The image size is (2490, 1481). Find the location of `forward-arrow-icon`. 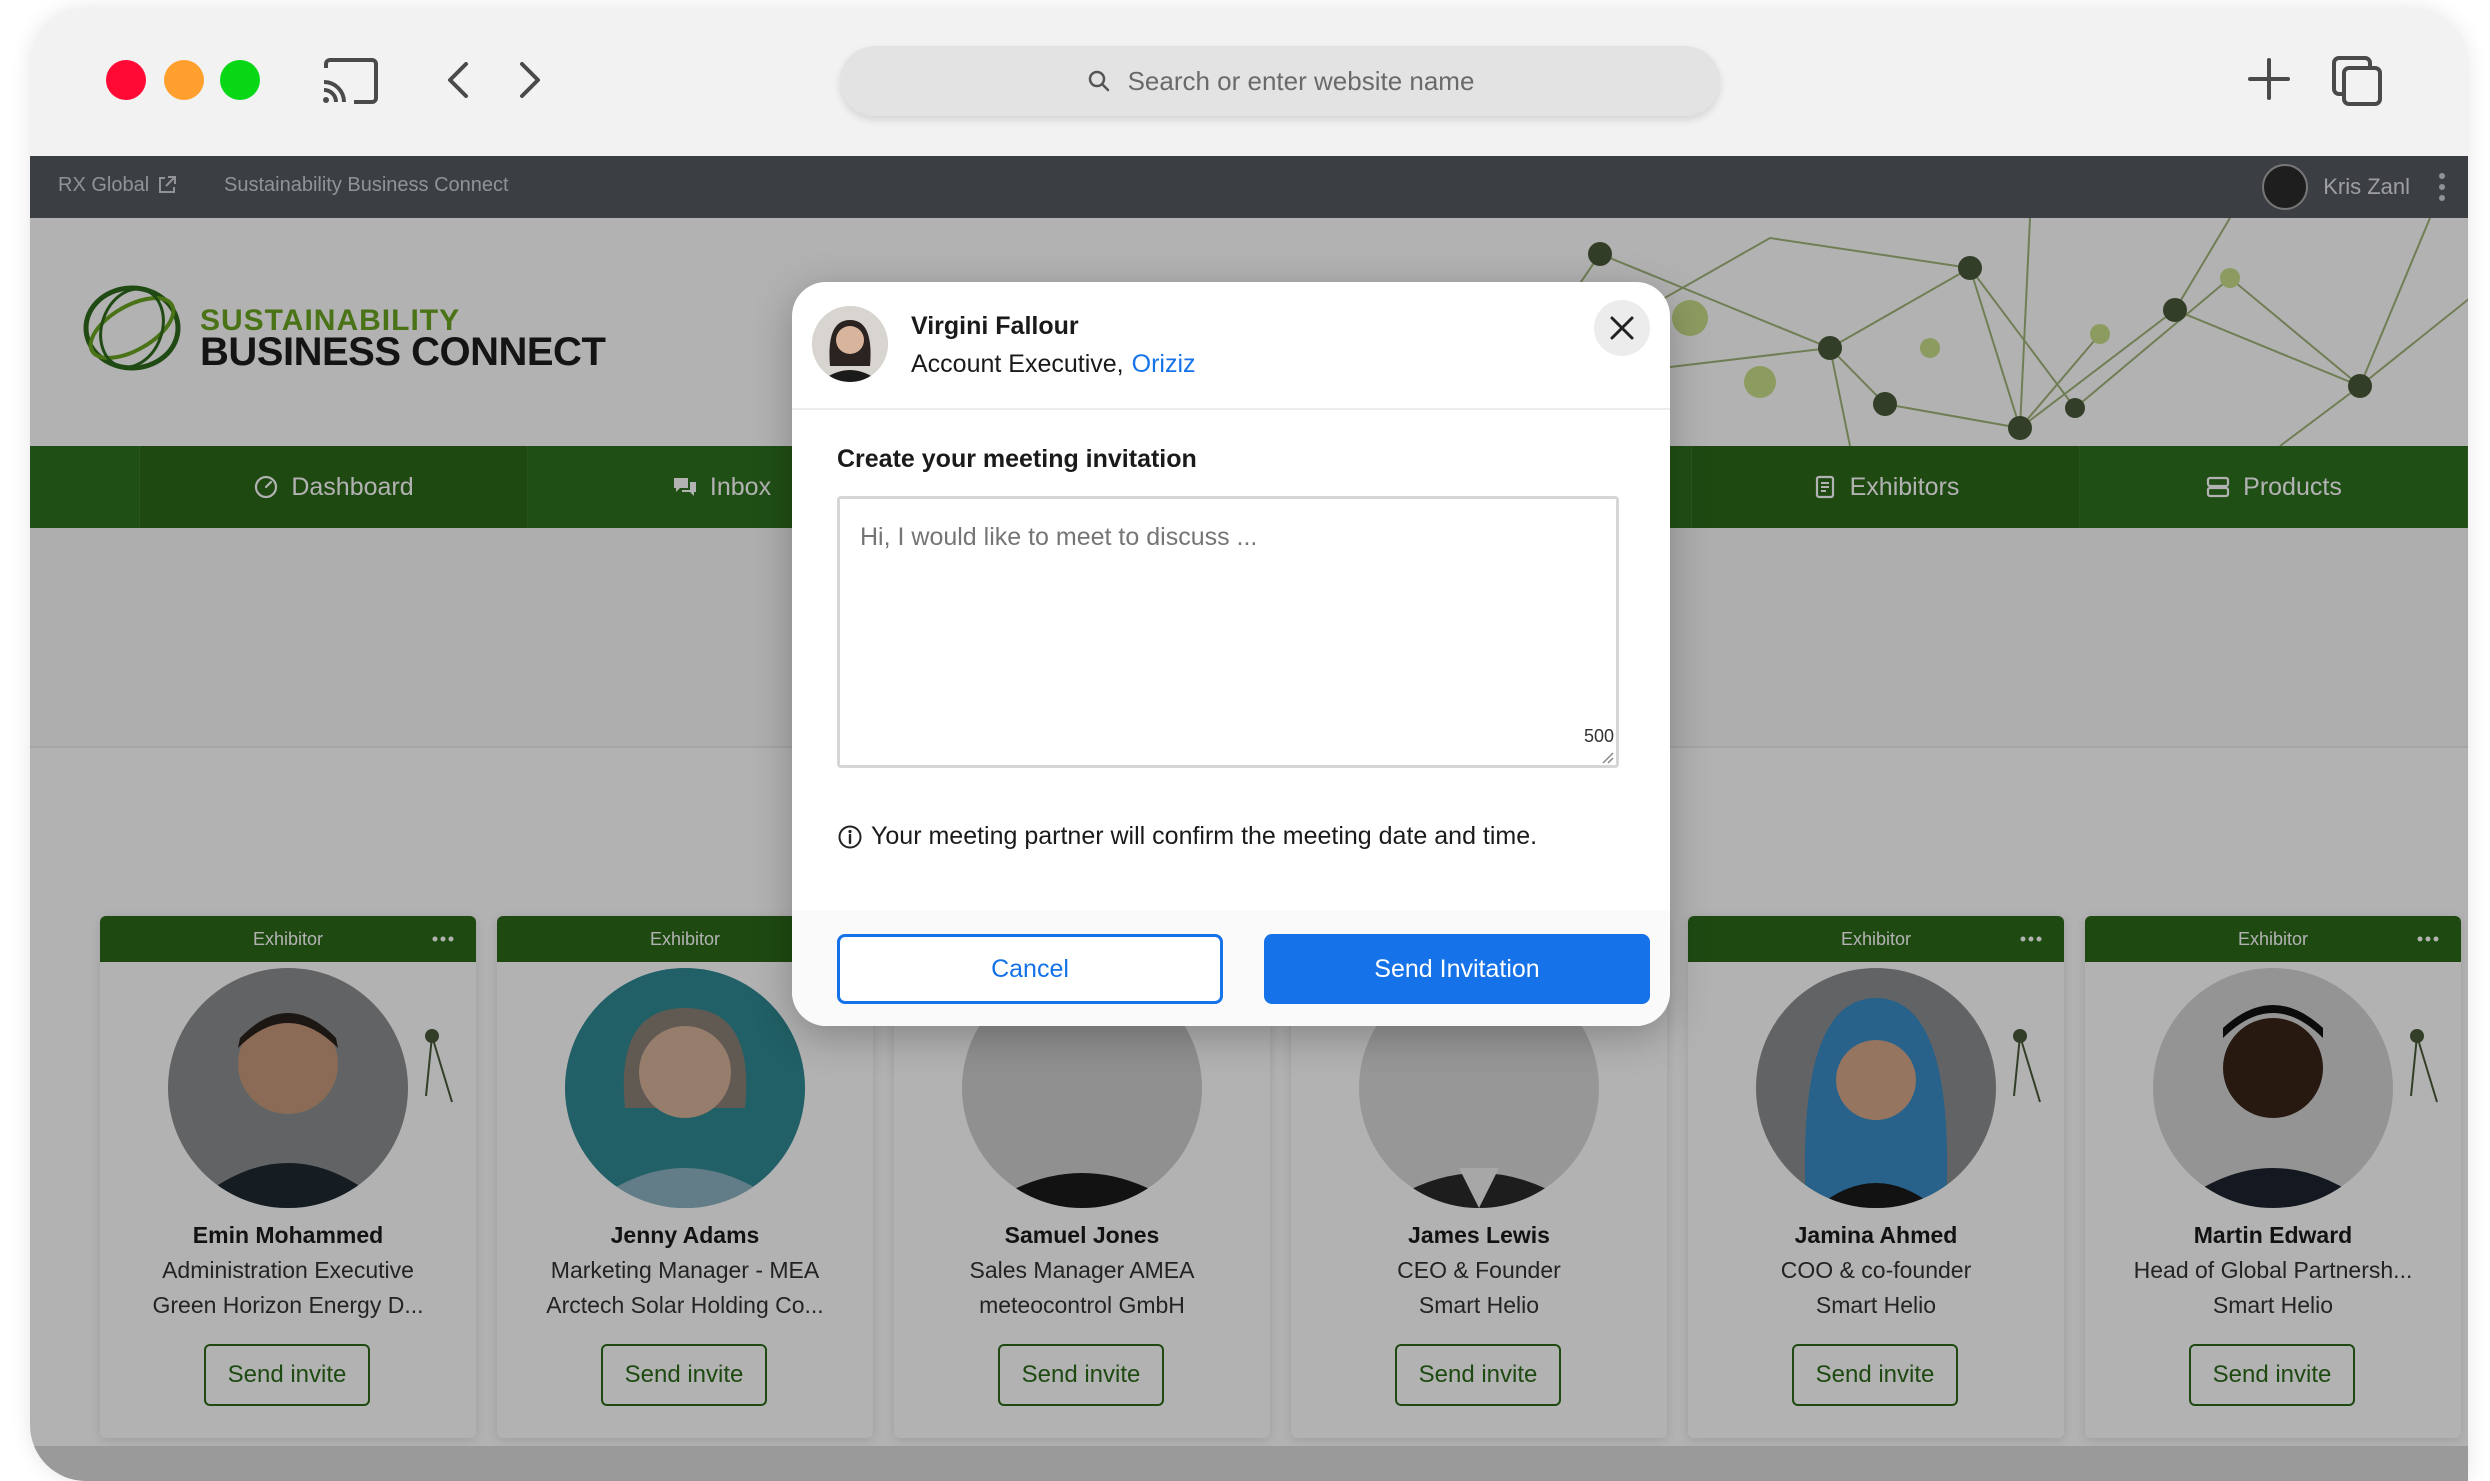

forward-arrow-icon is located at coordinates (530, 80).